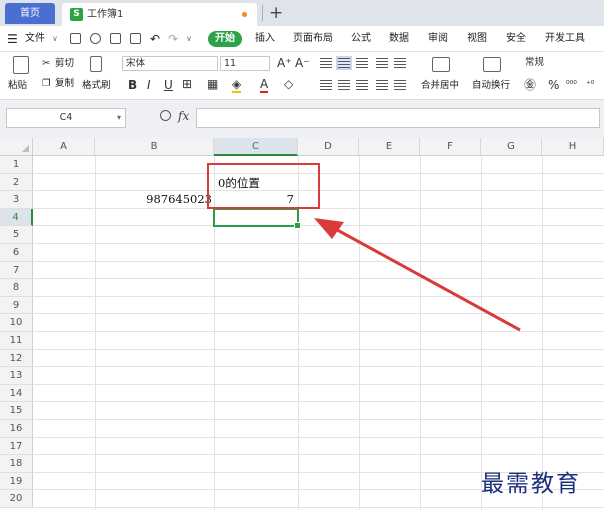 This screenshot has height=510, width=604. I want to click on spreadsheet-icon: S, so click(76, 14).